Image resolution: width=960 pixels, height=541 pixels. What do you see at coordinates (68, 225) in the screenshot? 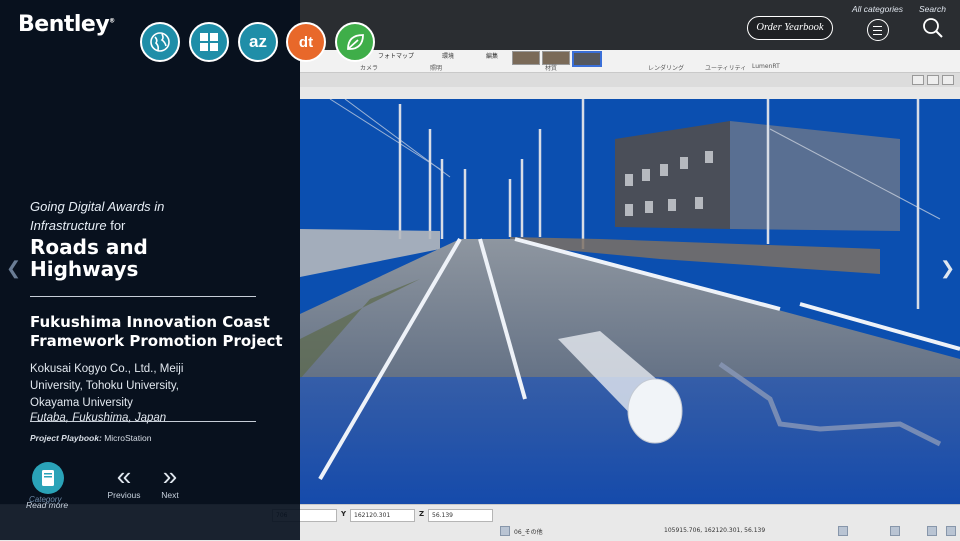
I see `award-line-2: Infrastructure` at bounding box center [68, 225].